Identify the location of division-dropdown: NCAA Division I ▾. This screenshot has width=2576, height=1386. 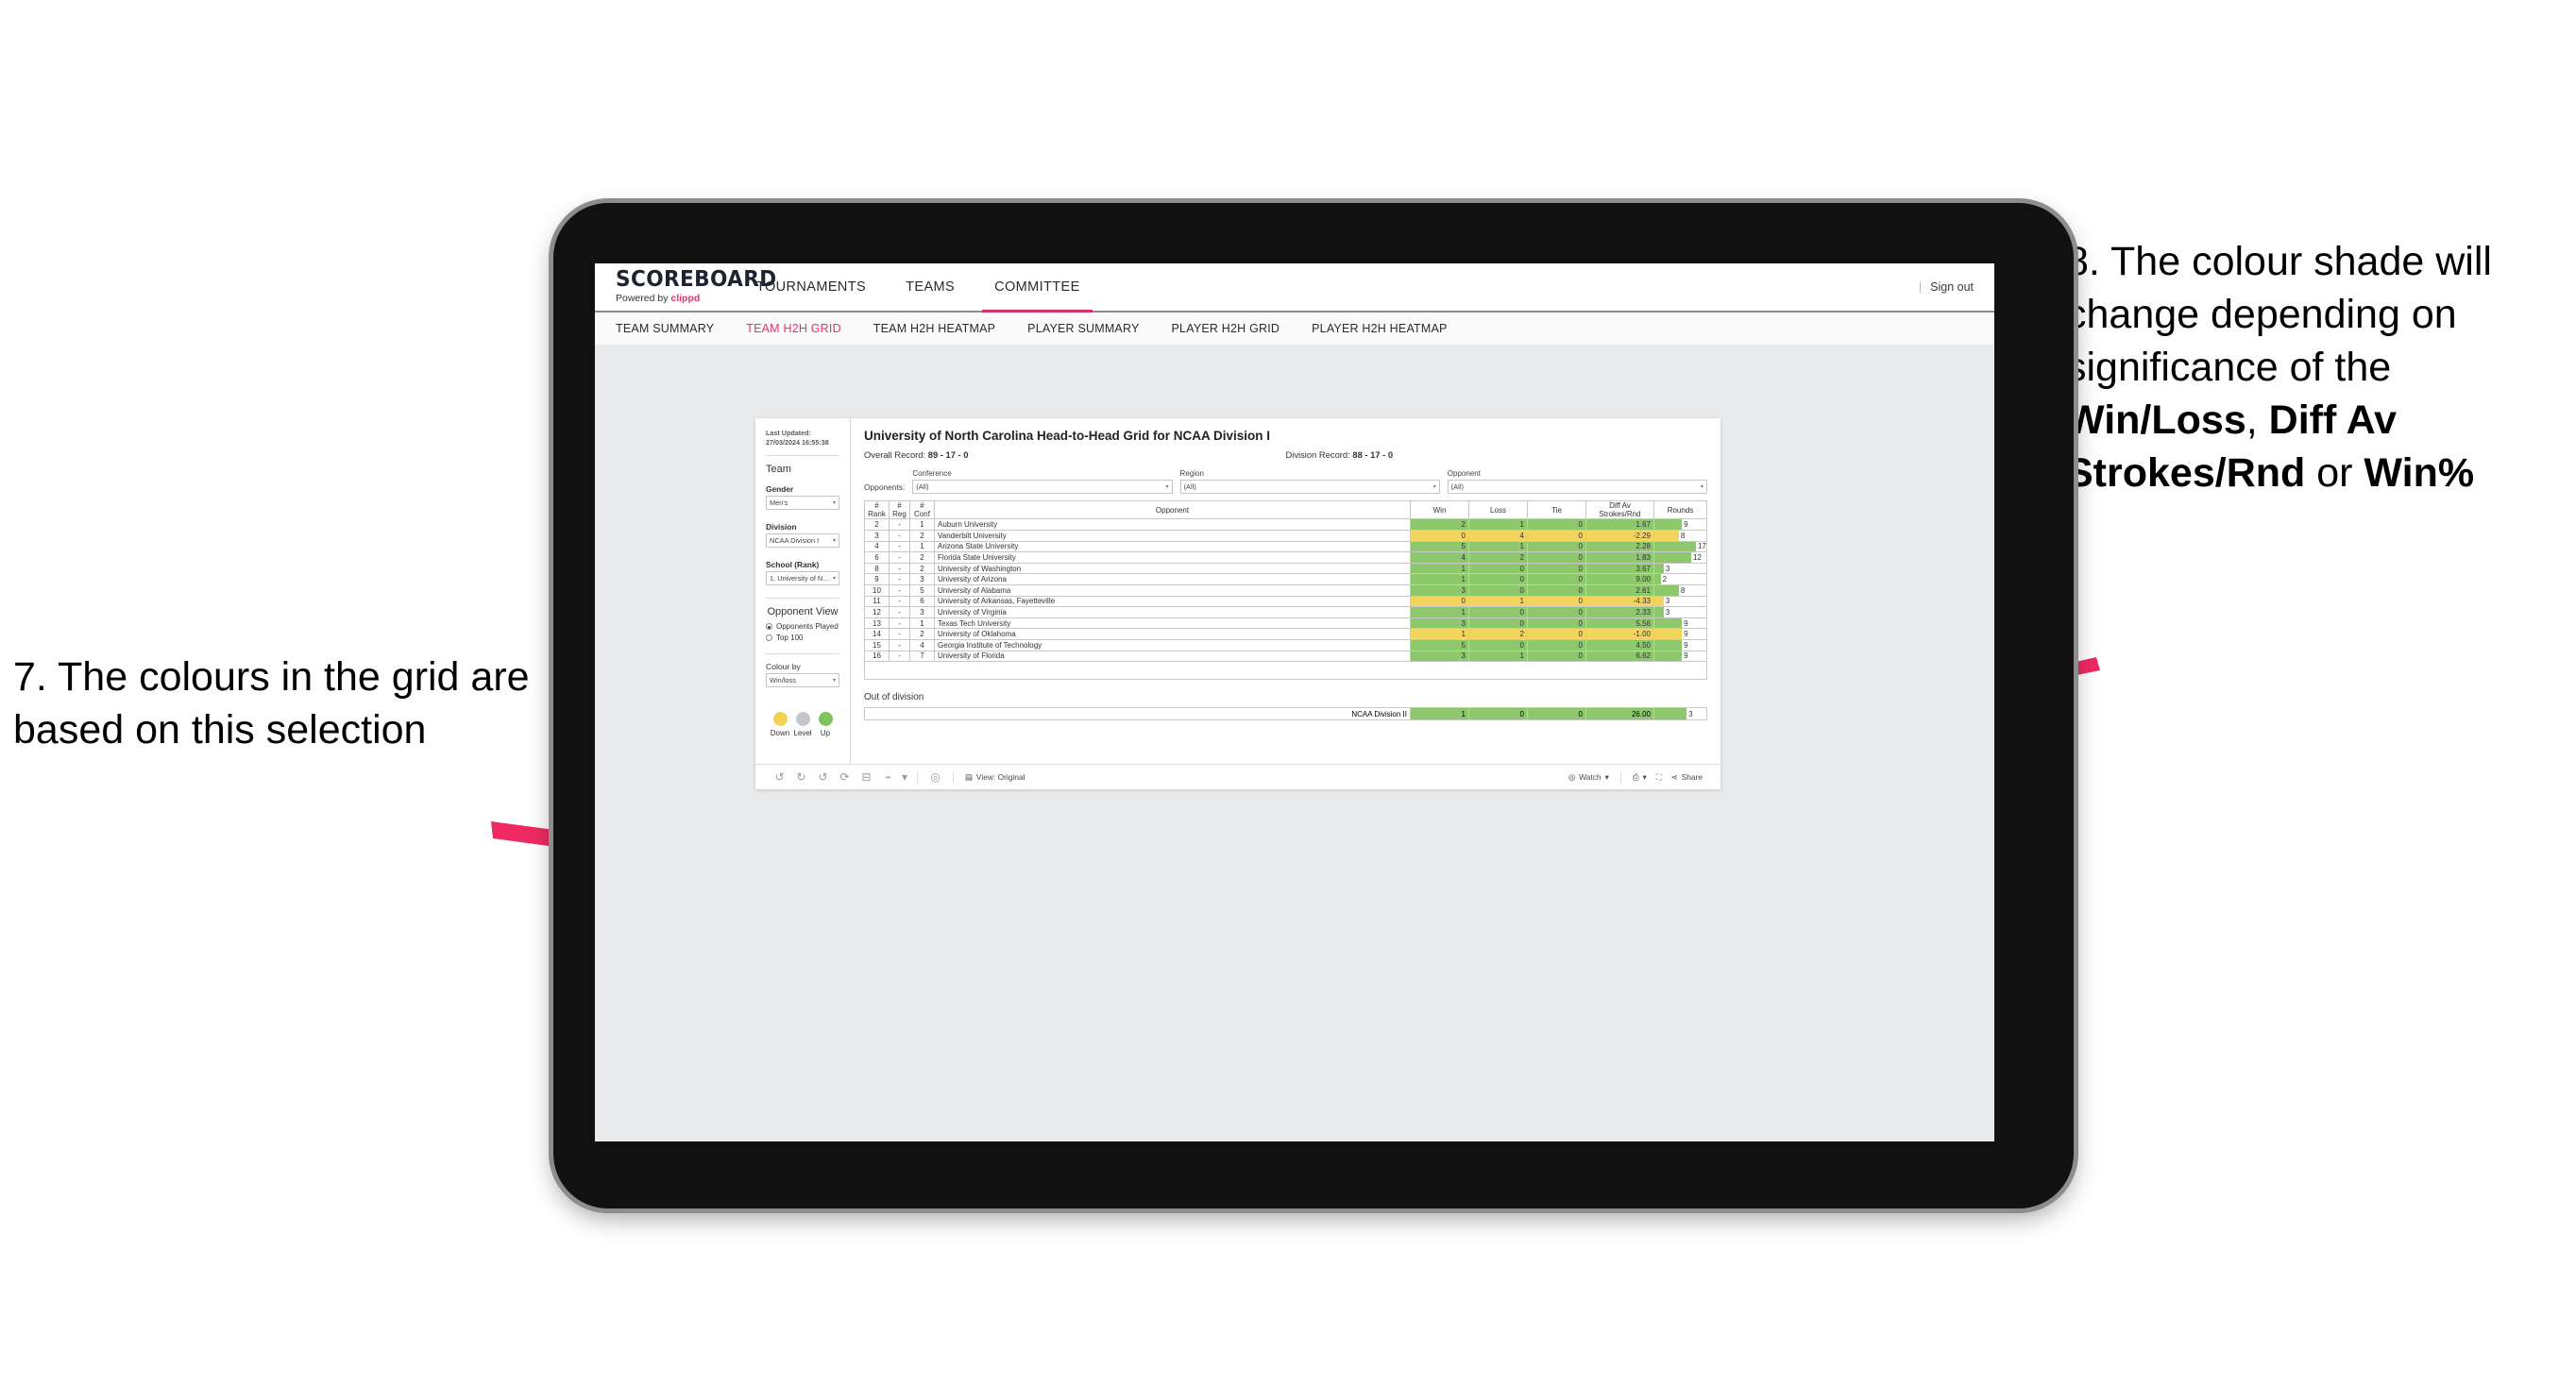
(802, 541).